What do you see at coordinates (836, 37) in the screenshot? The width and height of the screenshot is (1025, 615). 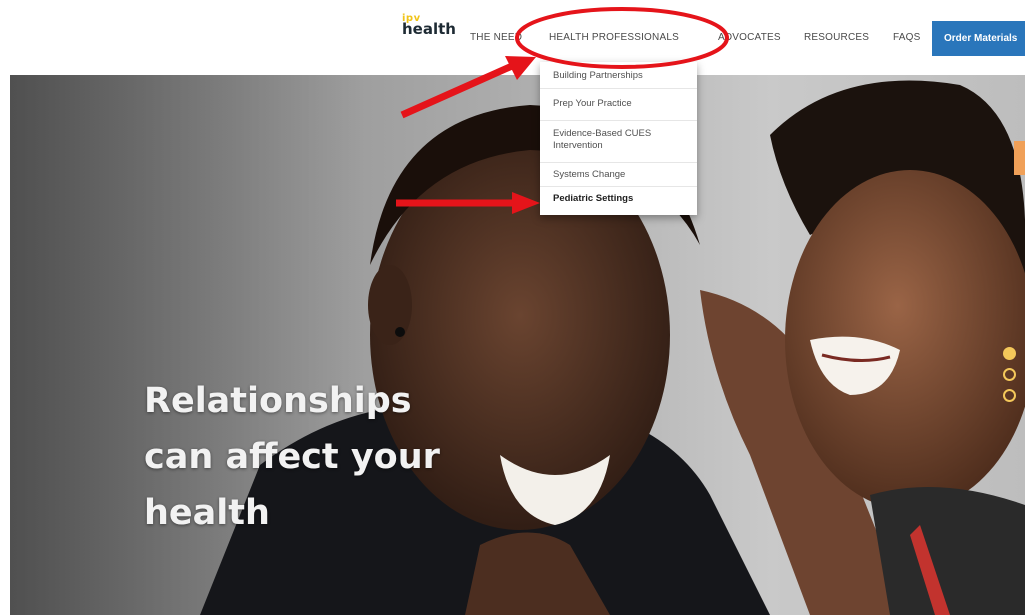 I see `nav-resources: RESOURCES` at bounding box center [836, 37].